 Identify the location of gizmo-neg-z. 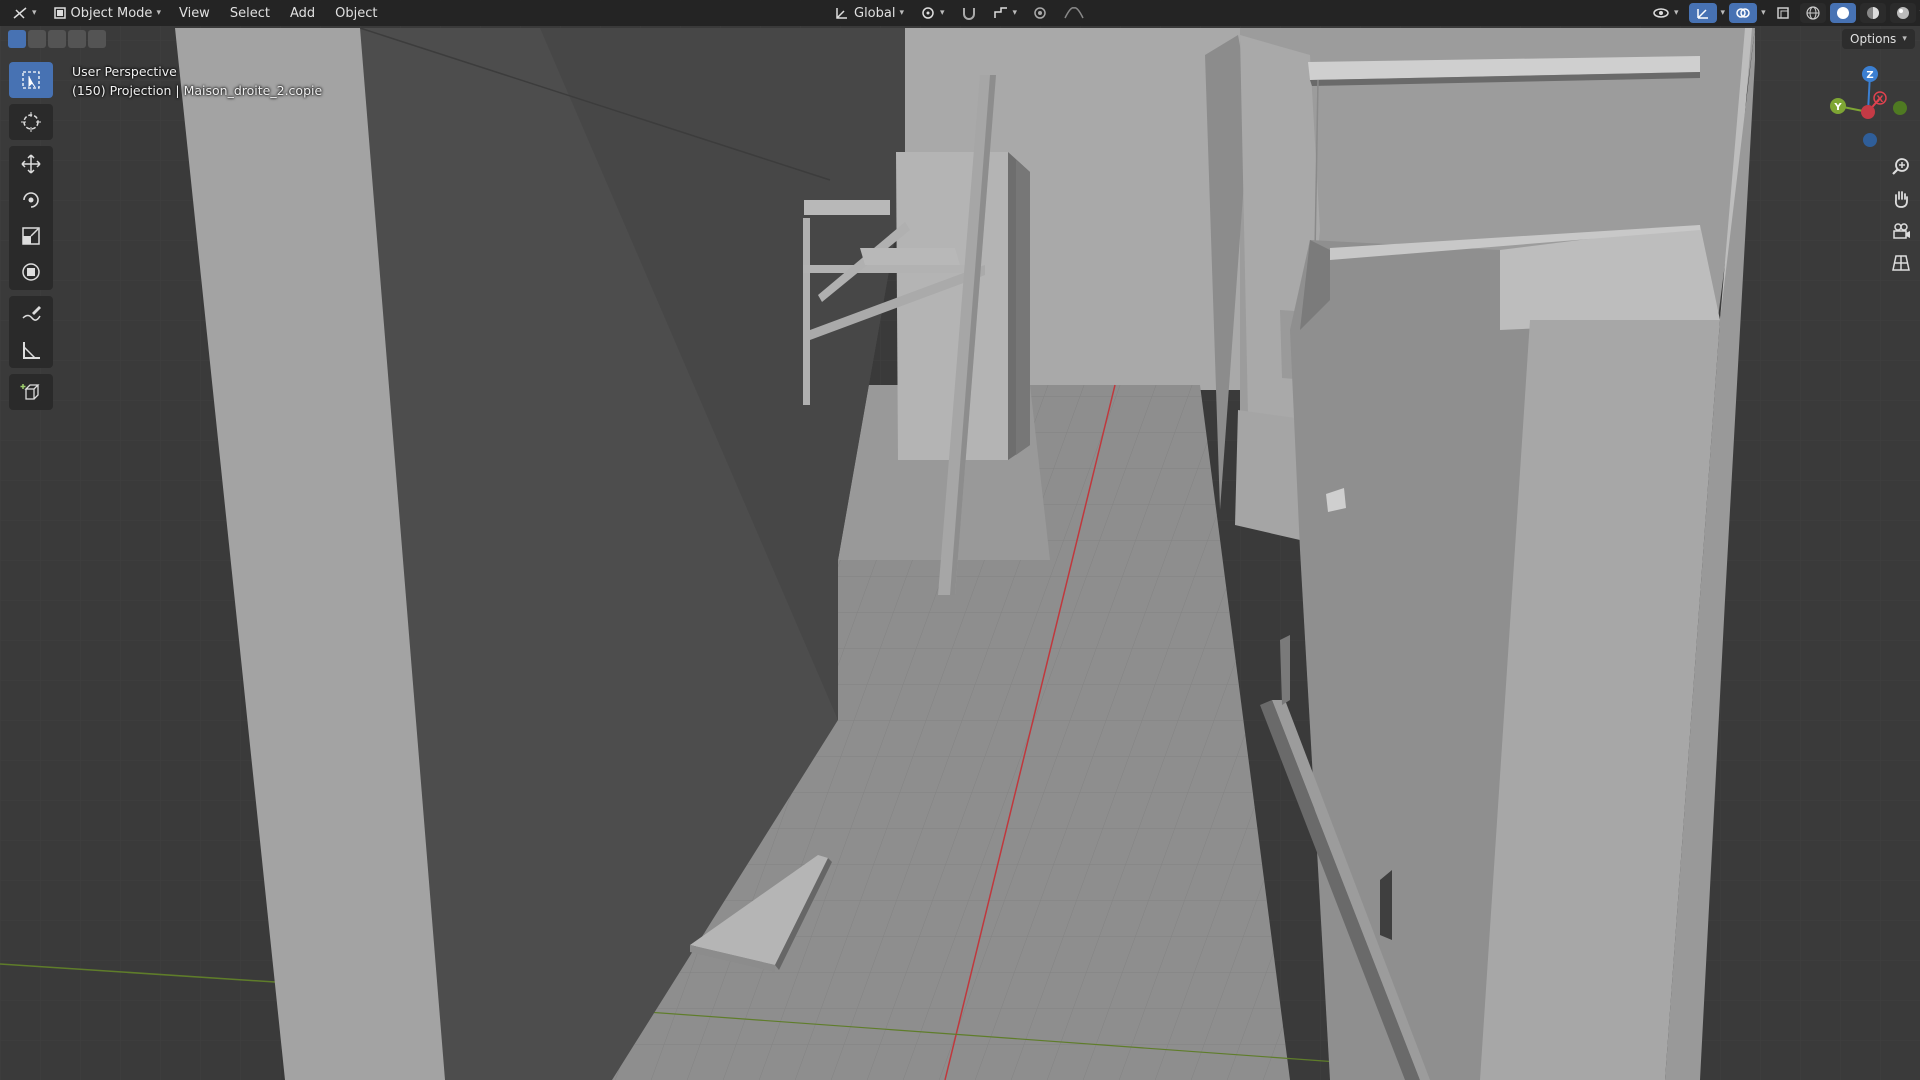
(1870, 140).